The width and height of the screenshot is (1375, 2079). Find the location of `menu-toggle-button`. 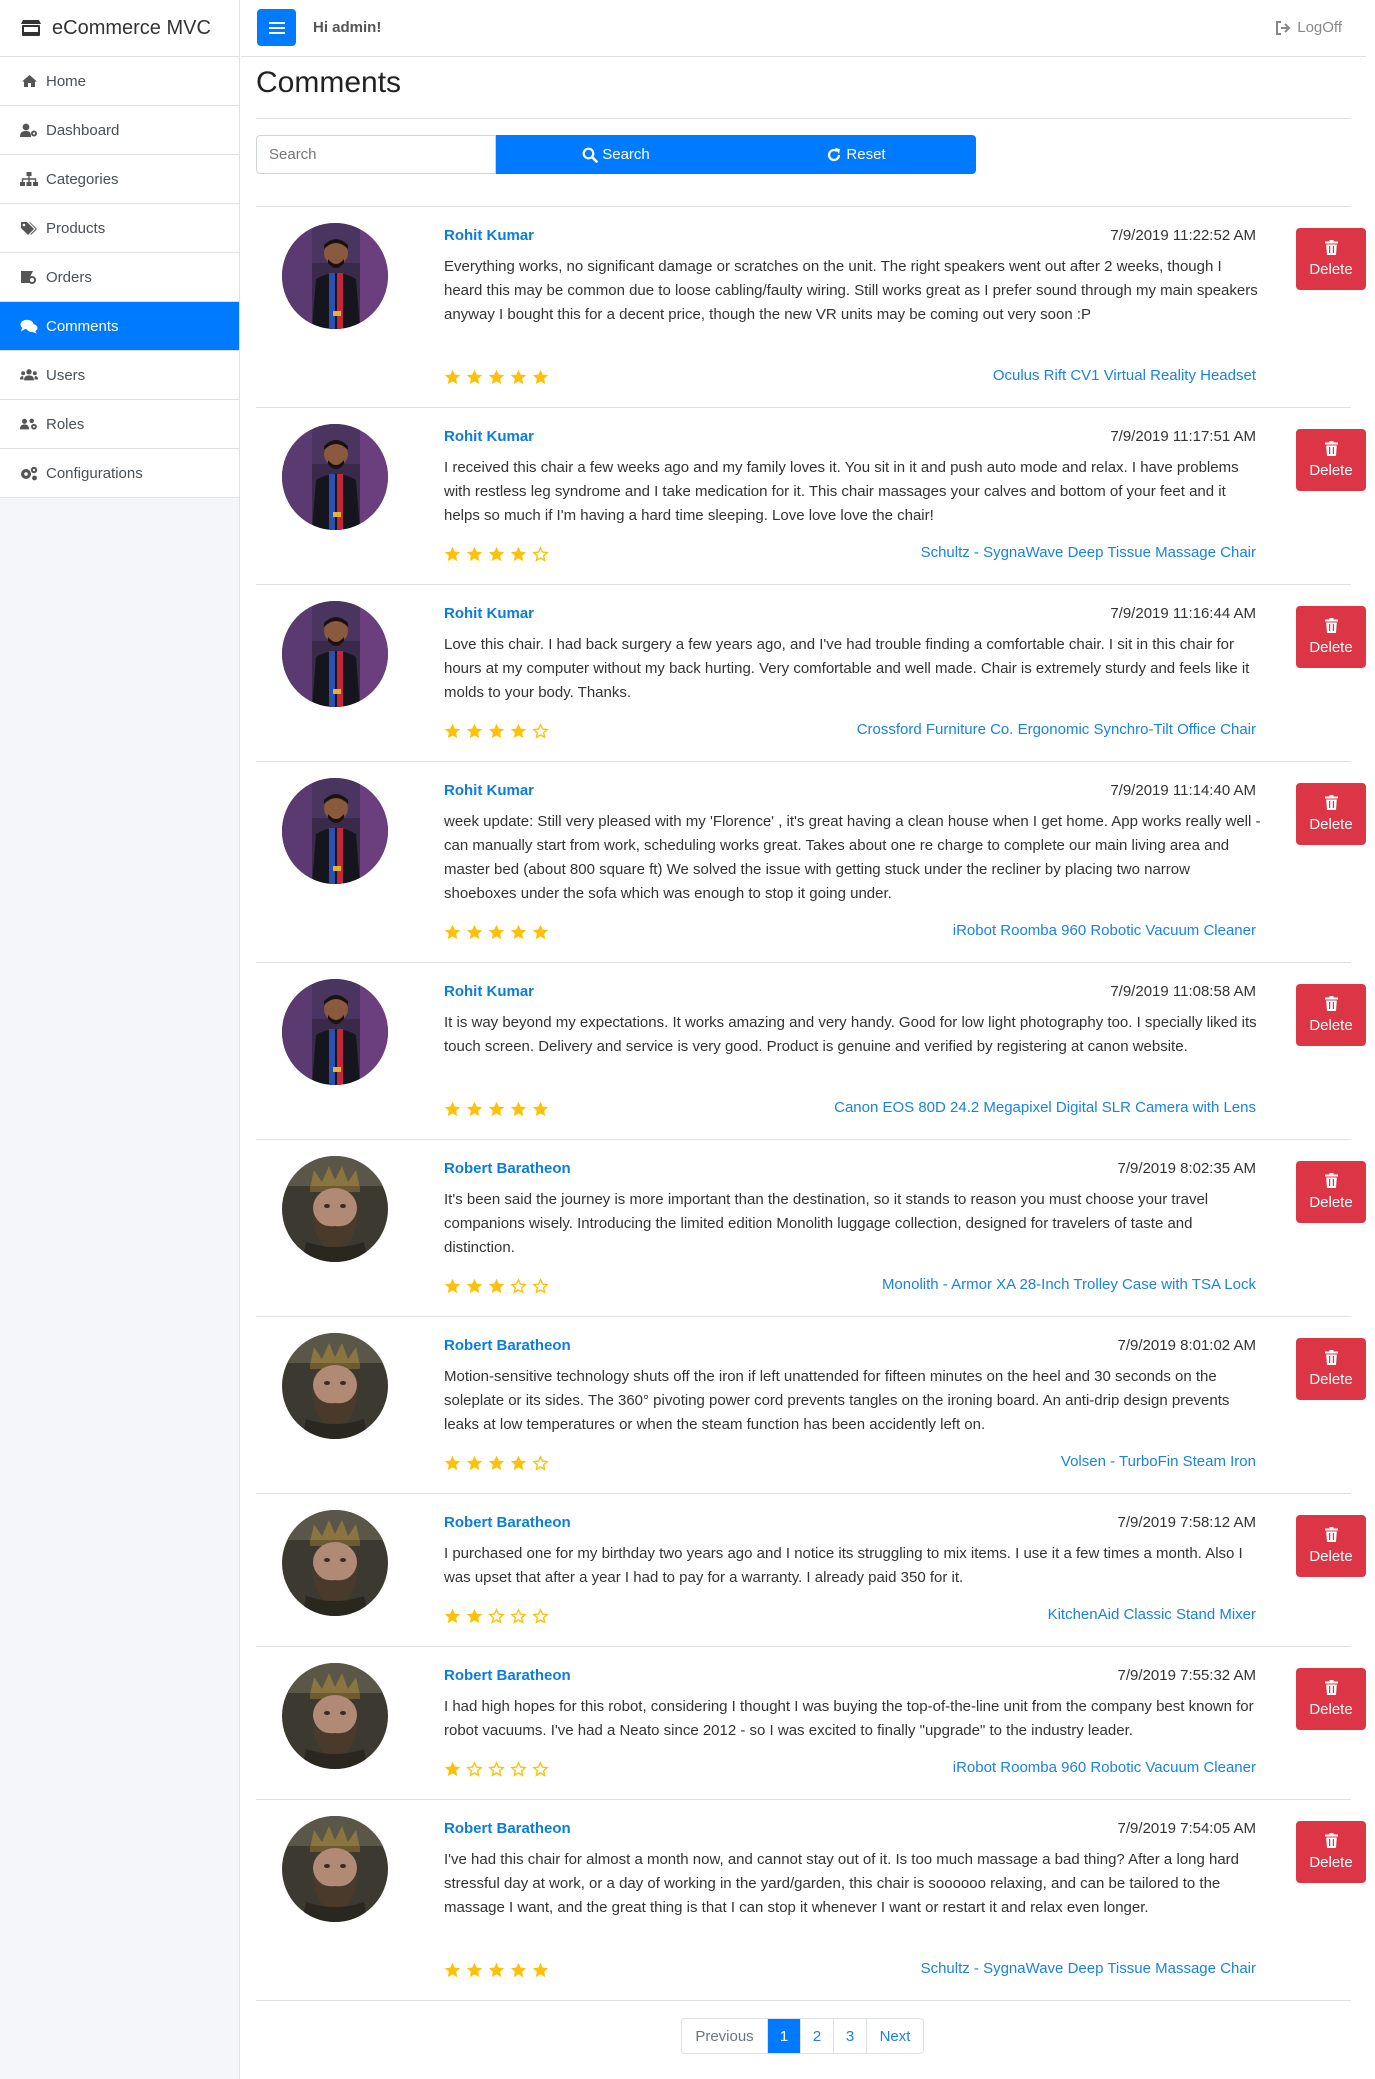

menu-toggle-button is located at coordinates (276, 27).